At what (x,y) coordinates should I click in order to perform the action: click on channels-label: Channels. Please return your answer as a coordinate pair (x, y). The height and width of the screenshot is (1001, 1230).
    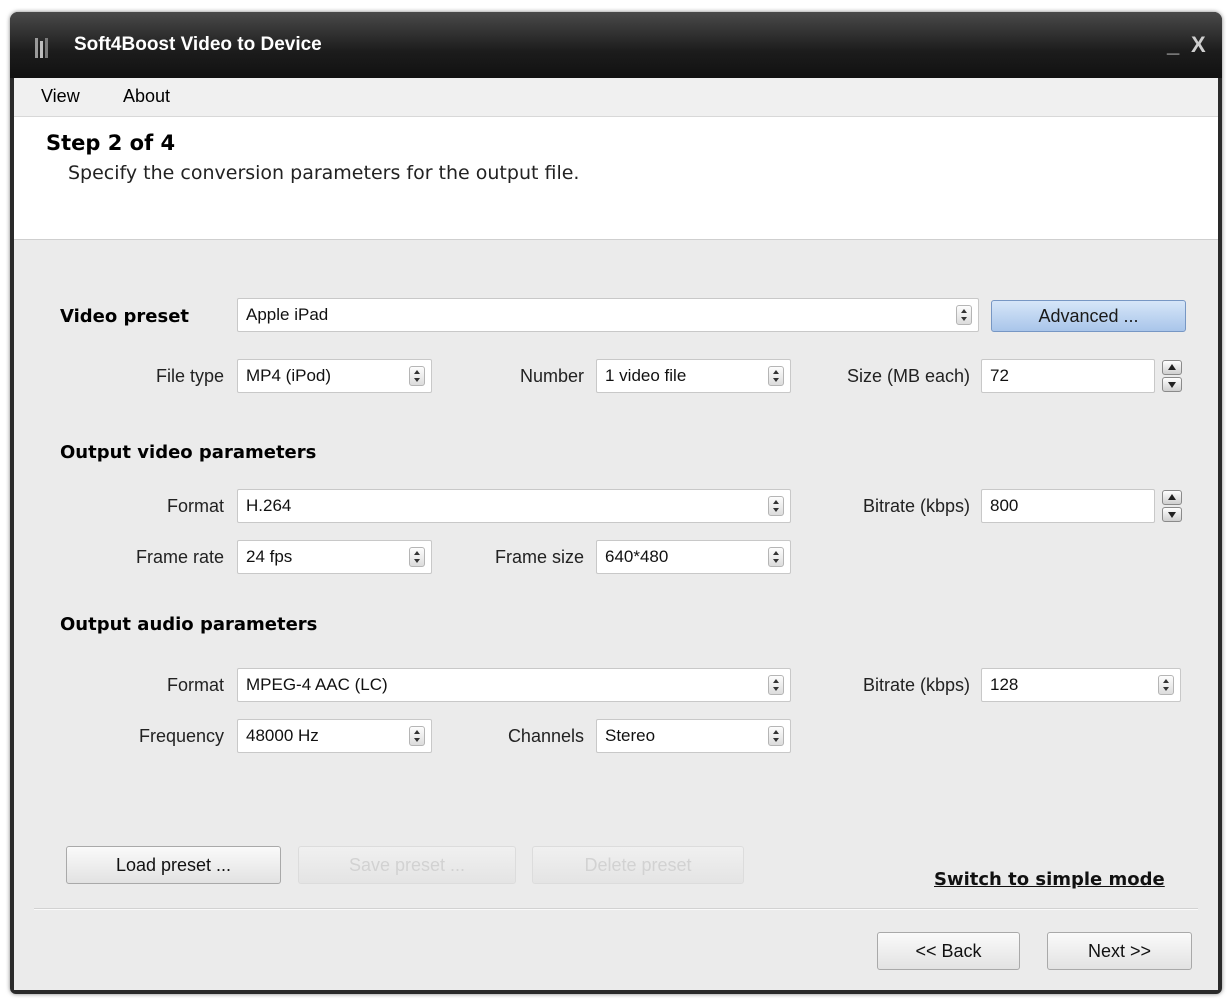
    Looking at the image, I should click on (545, 736).